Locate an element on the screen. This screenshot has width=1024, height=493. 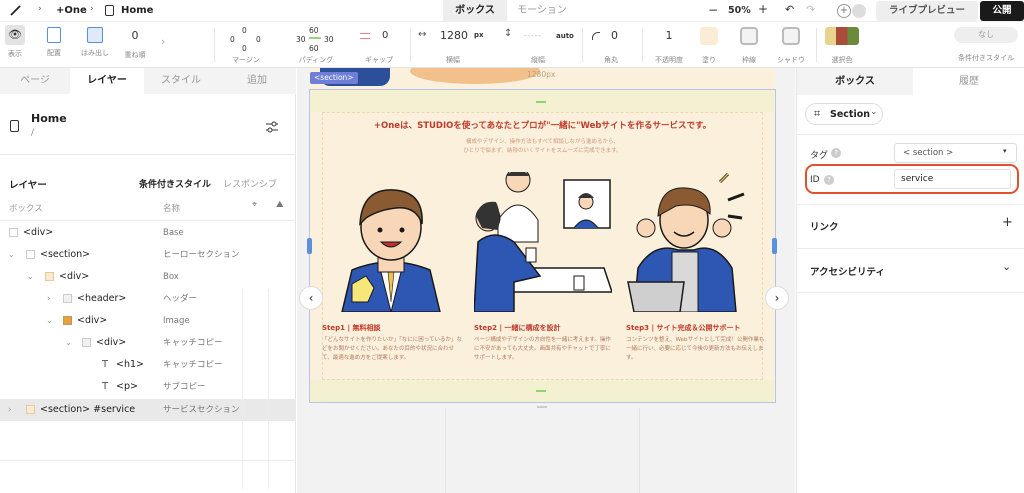
section-bottom-handle is located at coordinates (542, 407).